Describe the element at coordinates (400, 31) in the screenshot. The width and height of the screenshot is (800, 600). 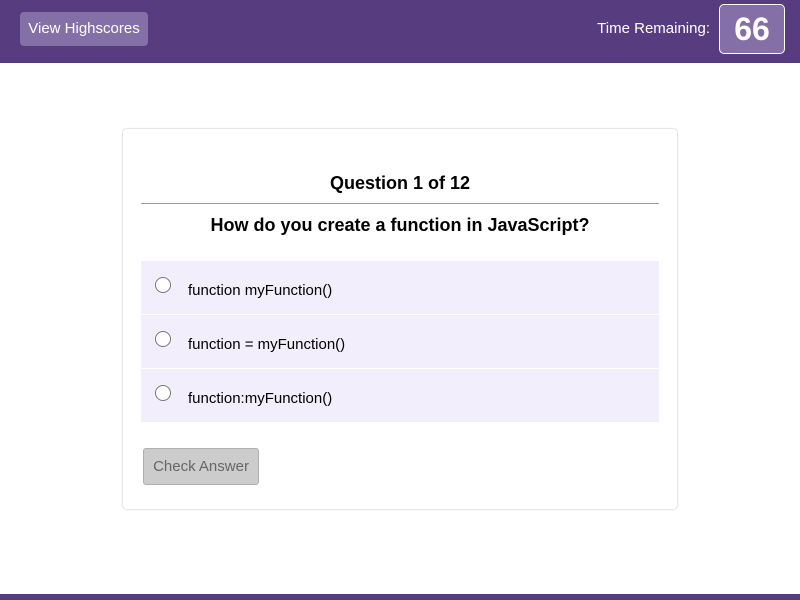
I see `app-header: View Highscores Time Remaining: 66` at that location.